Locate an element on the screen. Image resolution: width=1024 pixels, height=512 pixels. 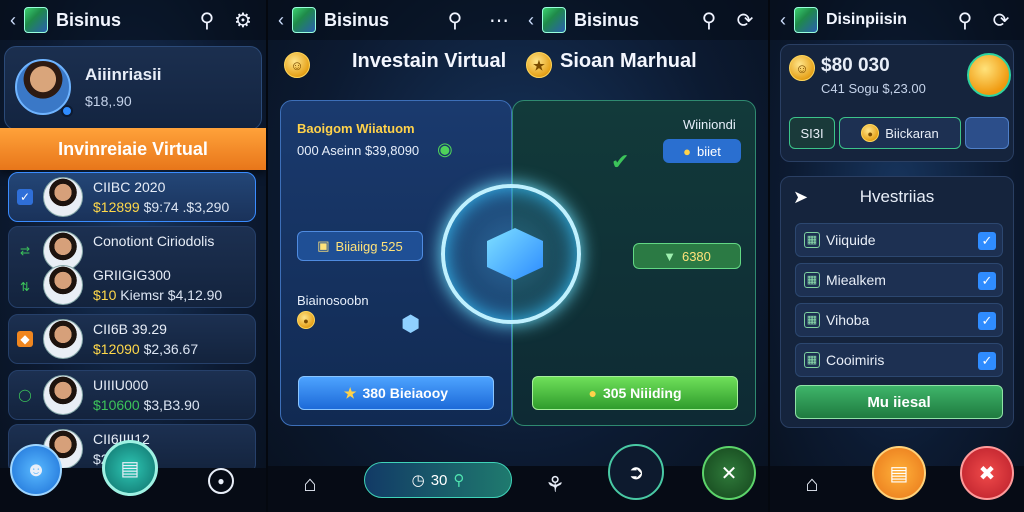
cube-icon is located at coordinates (515, 254).